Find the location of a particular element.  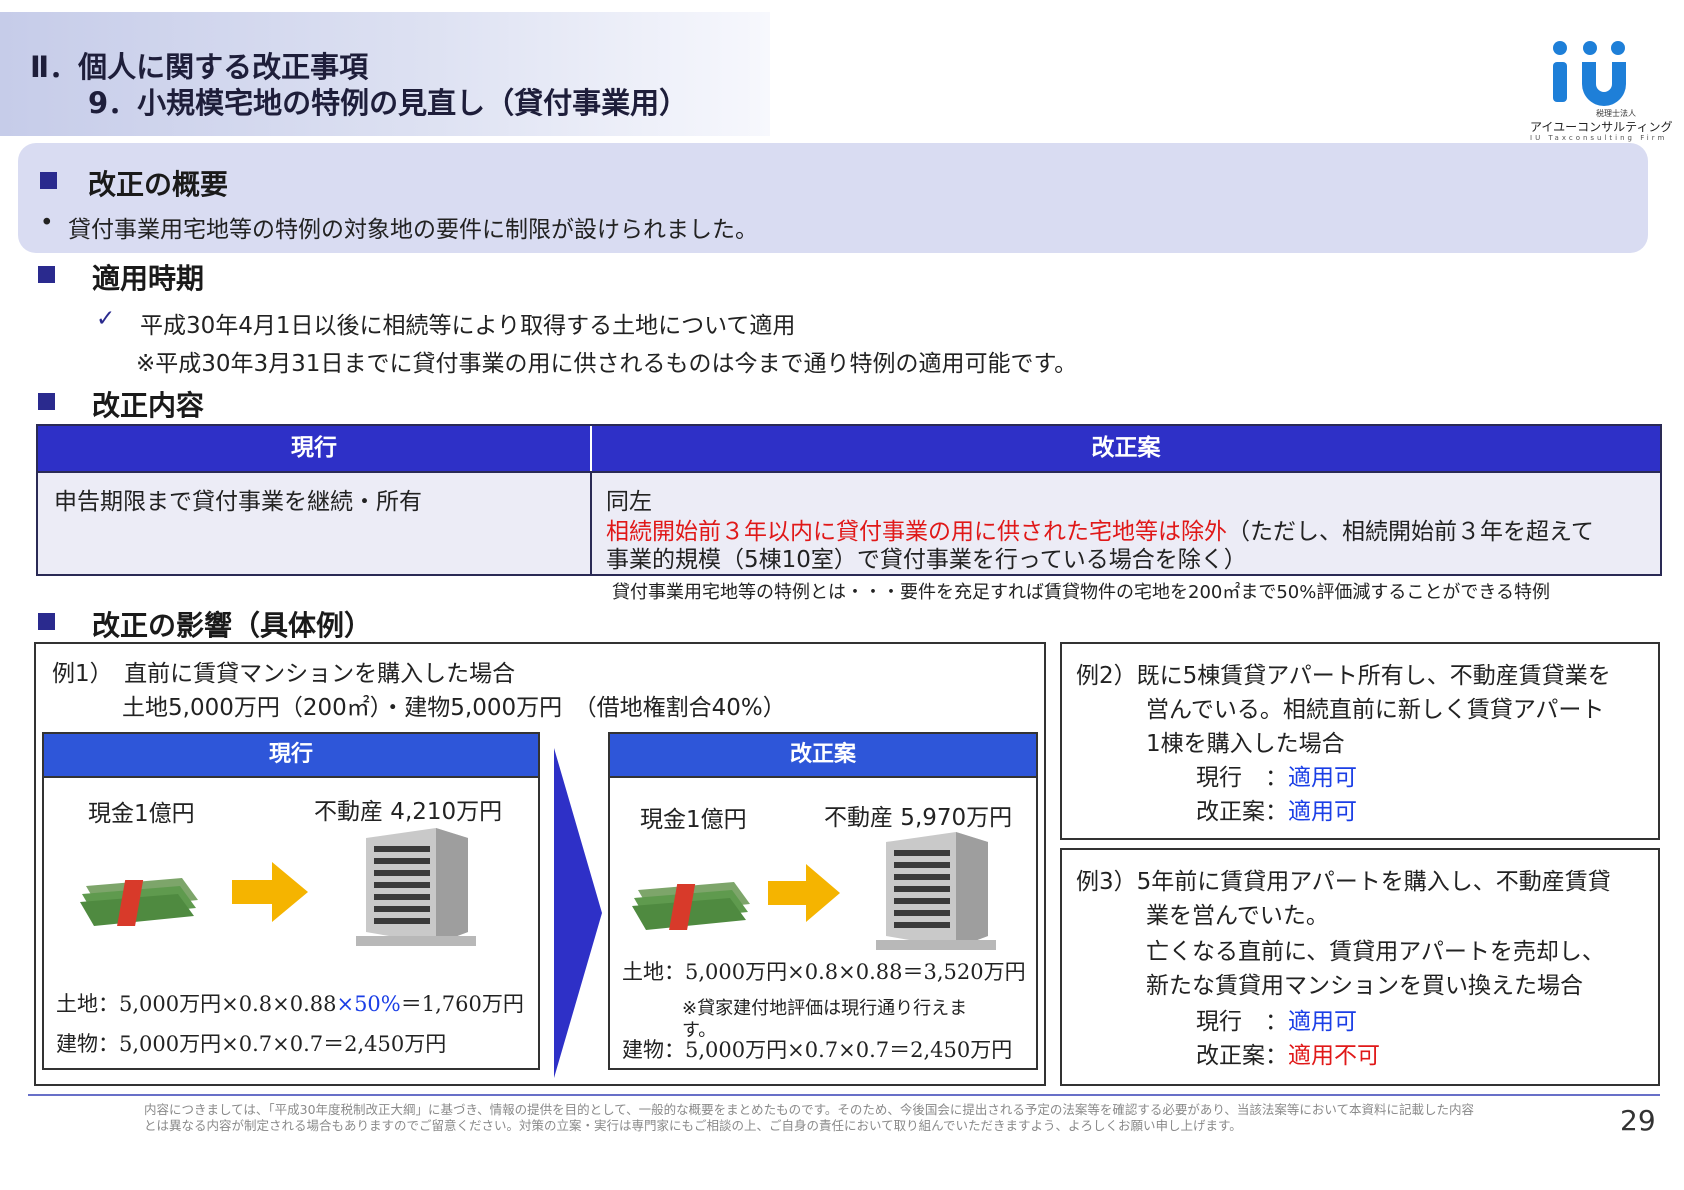

ex1-revised-building: 建物：5,000万円×0.7×0.7＝2,450万円 is located at coordinates (817, 1050).